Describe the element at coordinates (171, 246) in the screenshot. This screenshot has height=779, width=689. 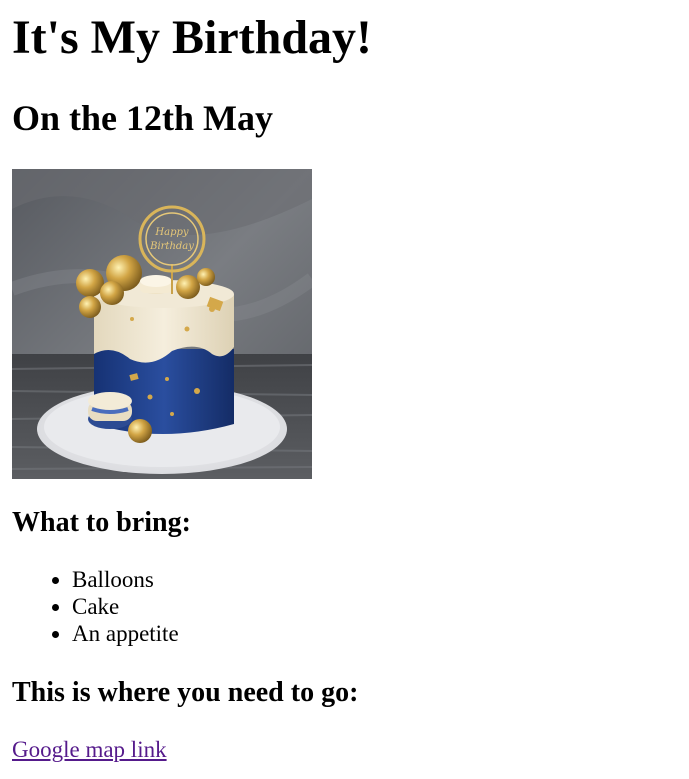
I see `svg-text: Birthday` at that location.